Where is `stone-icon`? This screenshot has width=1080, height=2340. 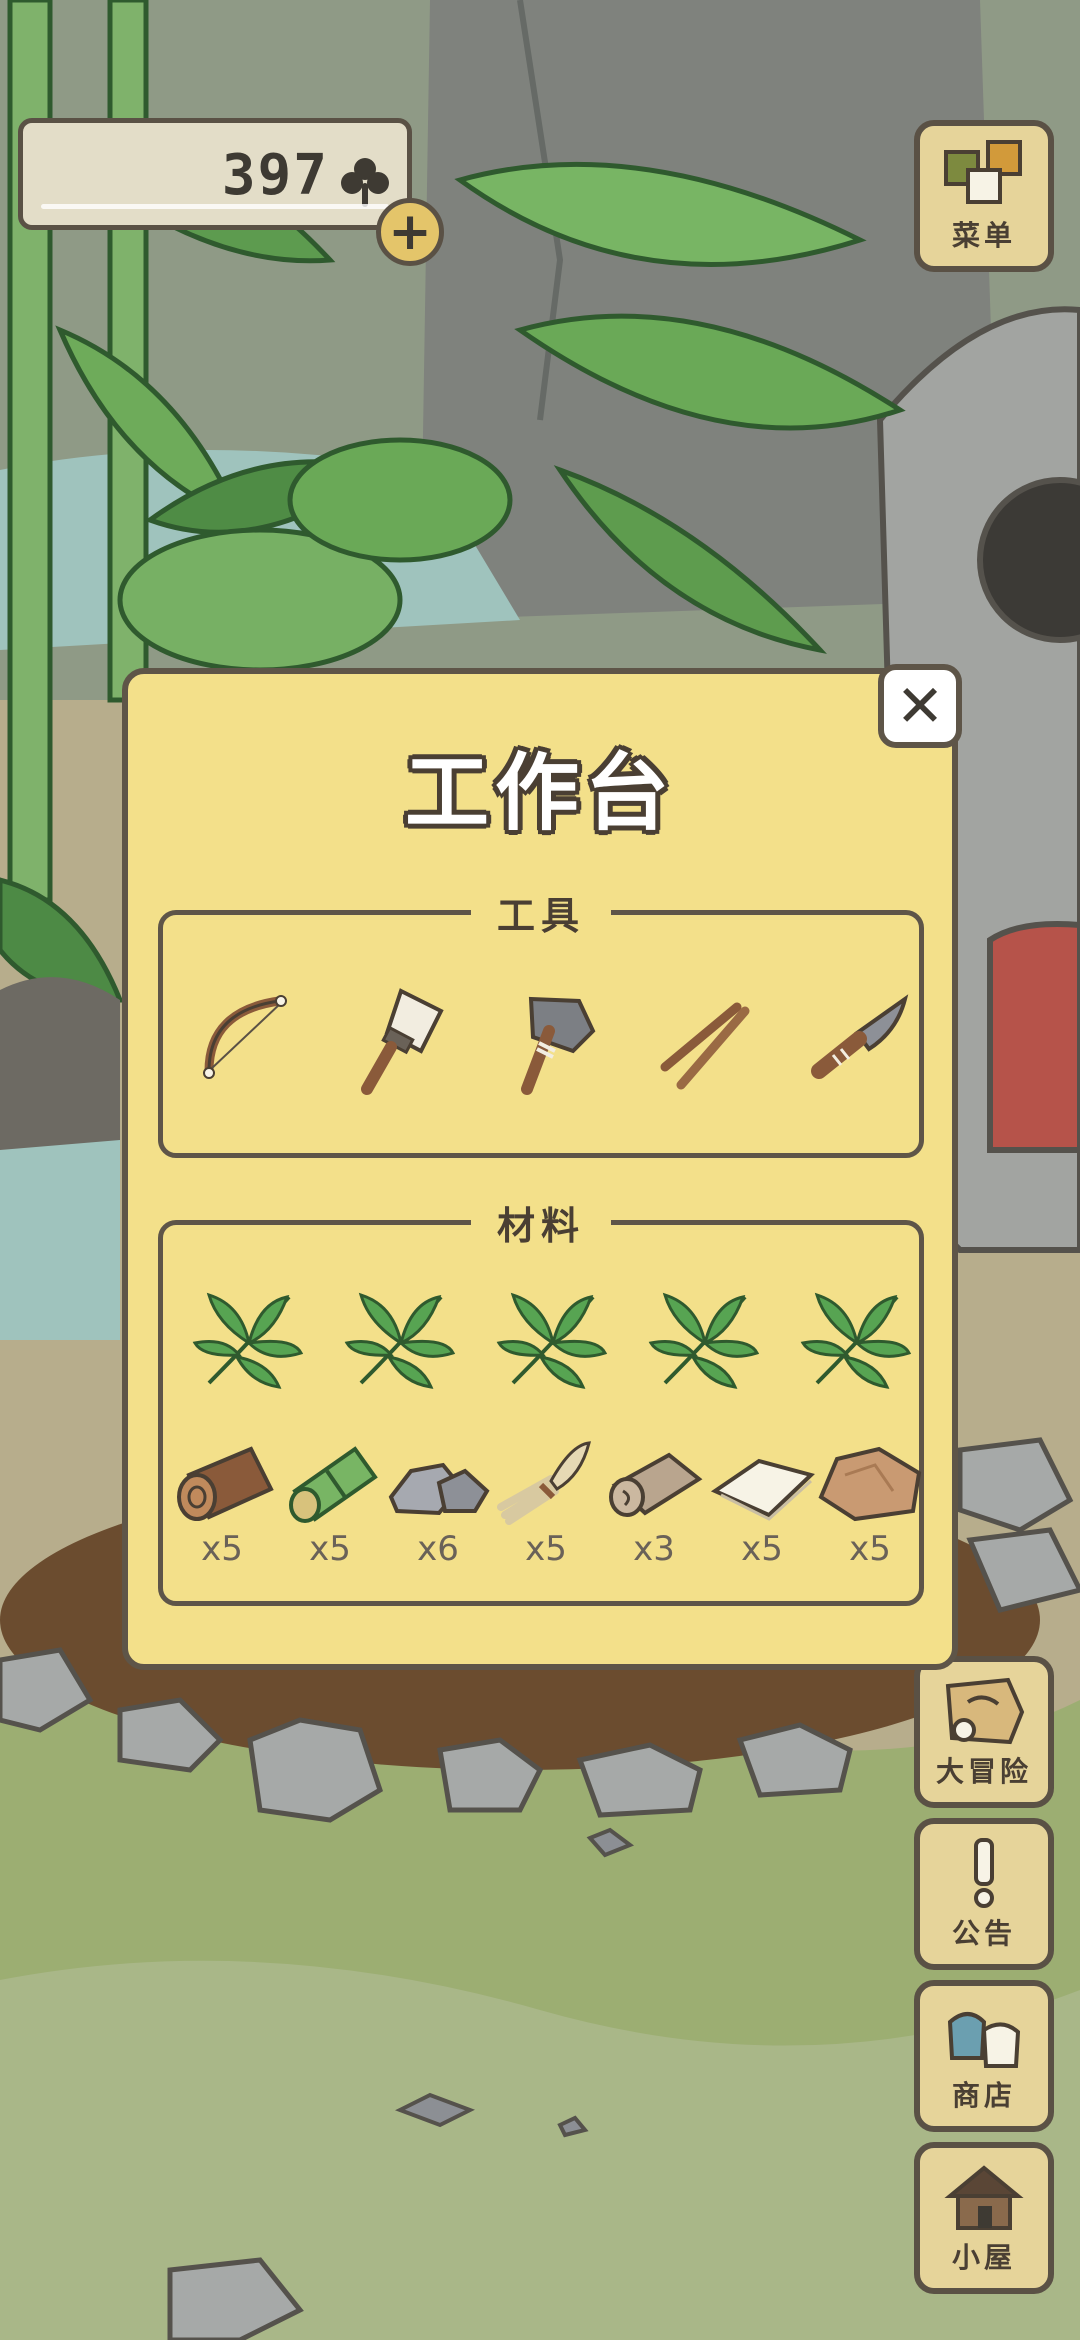
stone-icon is located at coordinates (439, 1489).